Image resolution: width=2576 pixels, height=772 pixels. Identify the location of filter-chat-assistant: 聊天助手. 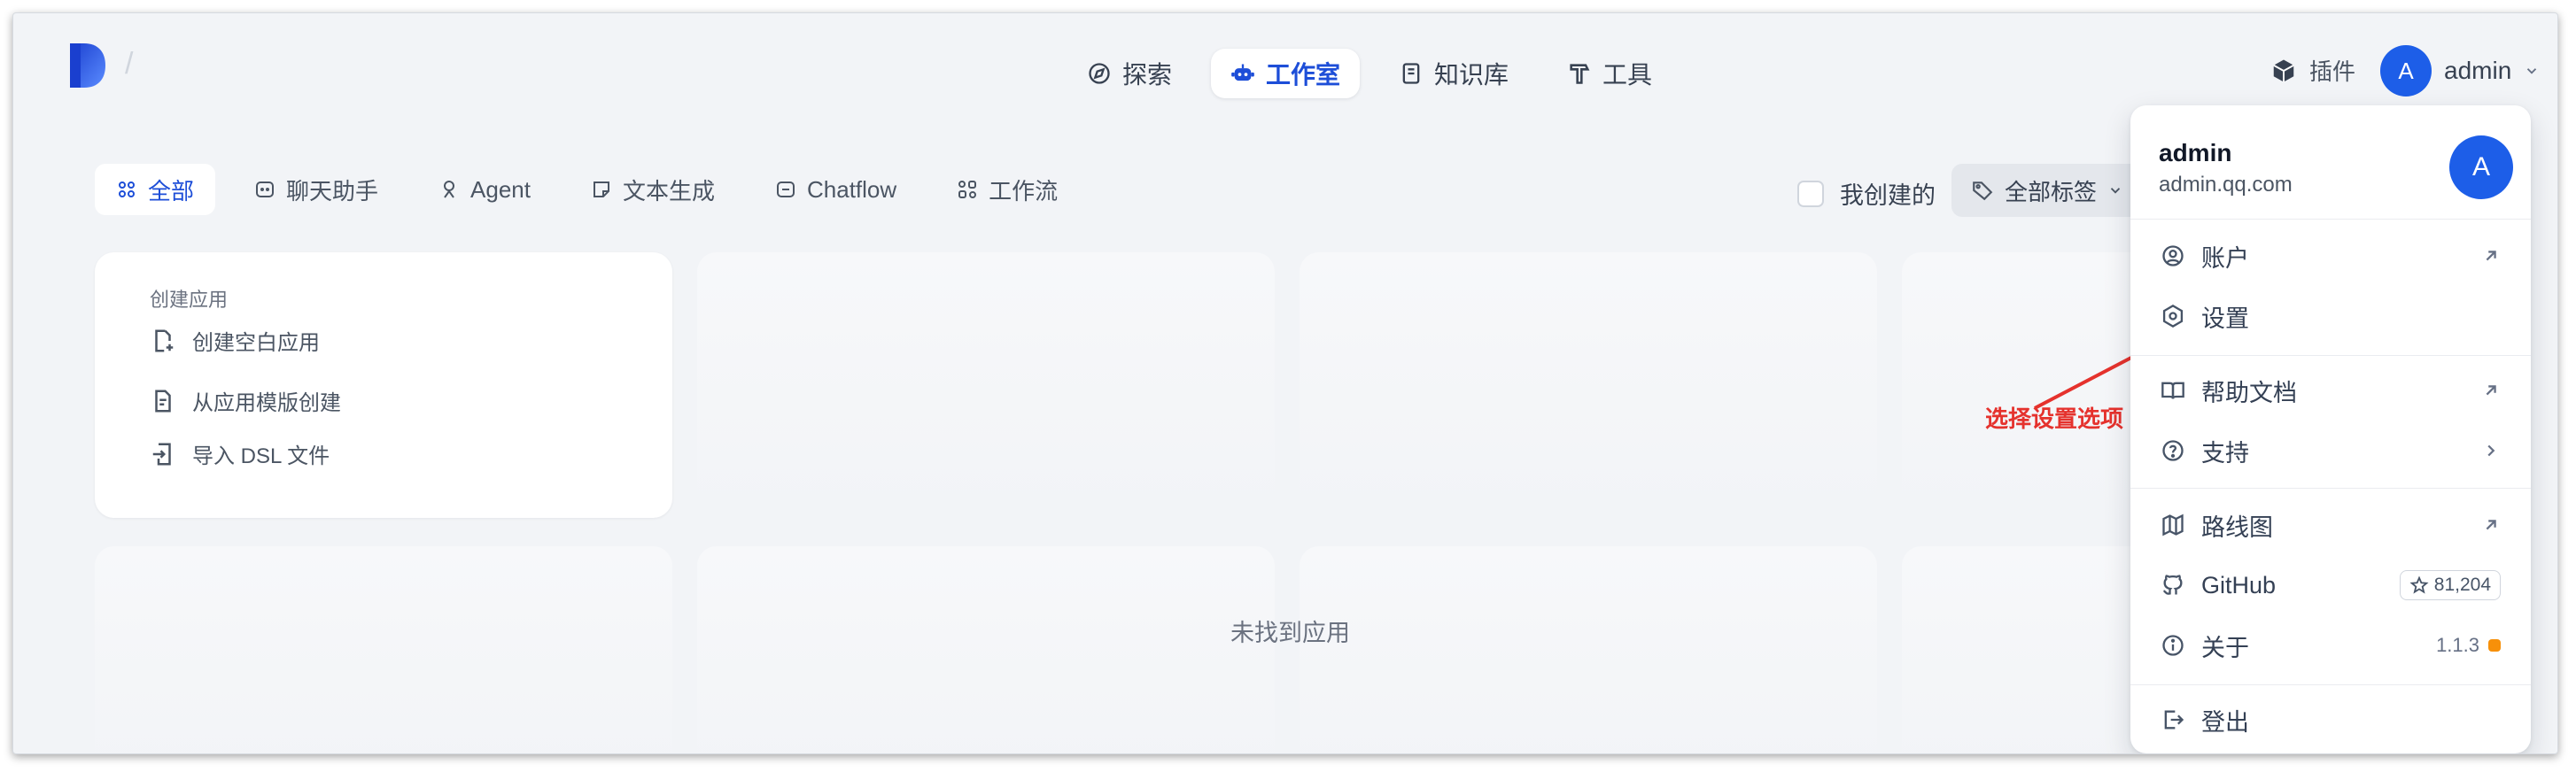
(316, 189).